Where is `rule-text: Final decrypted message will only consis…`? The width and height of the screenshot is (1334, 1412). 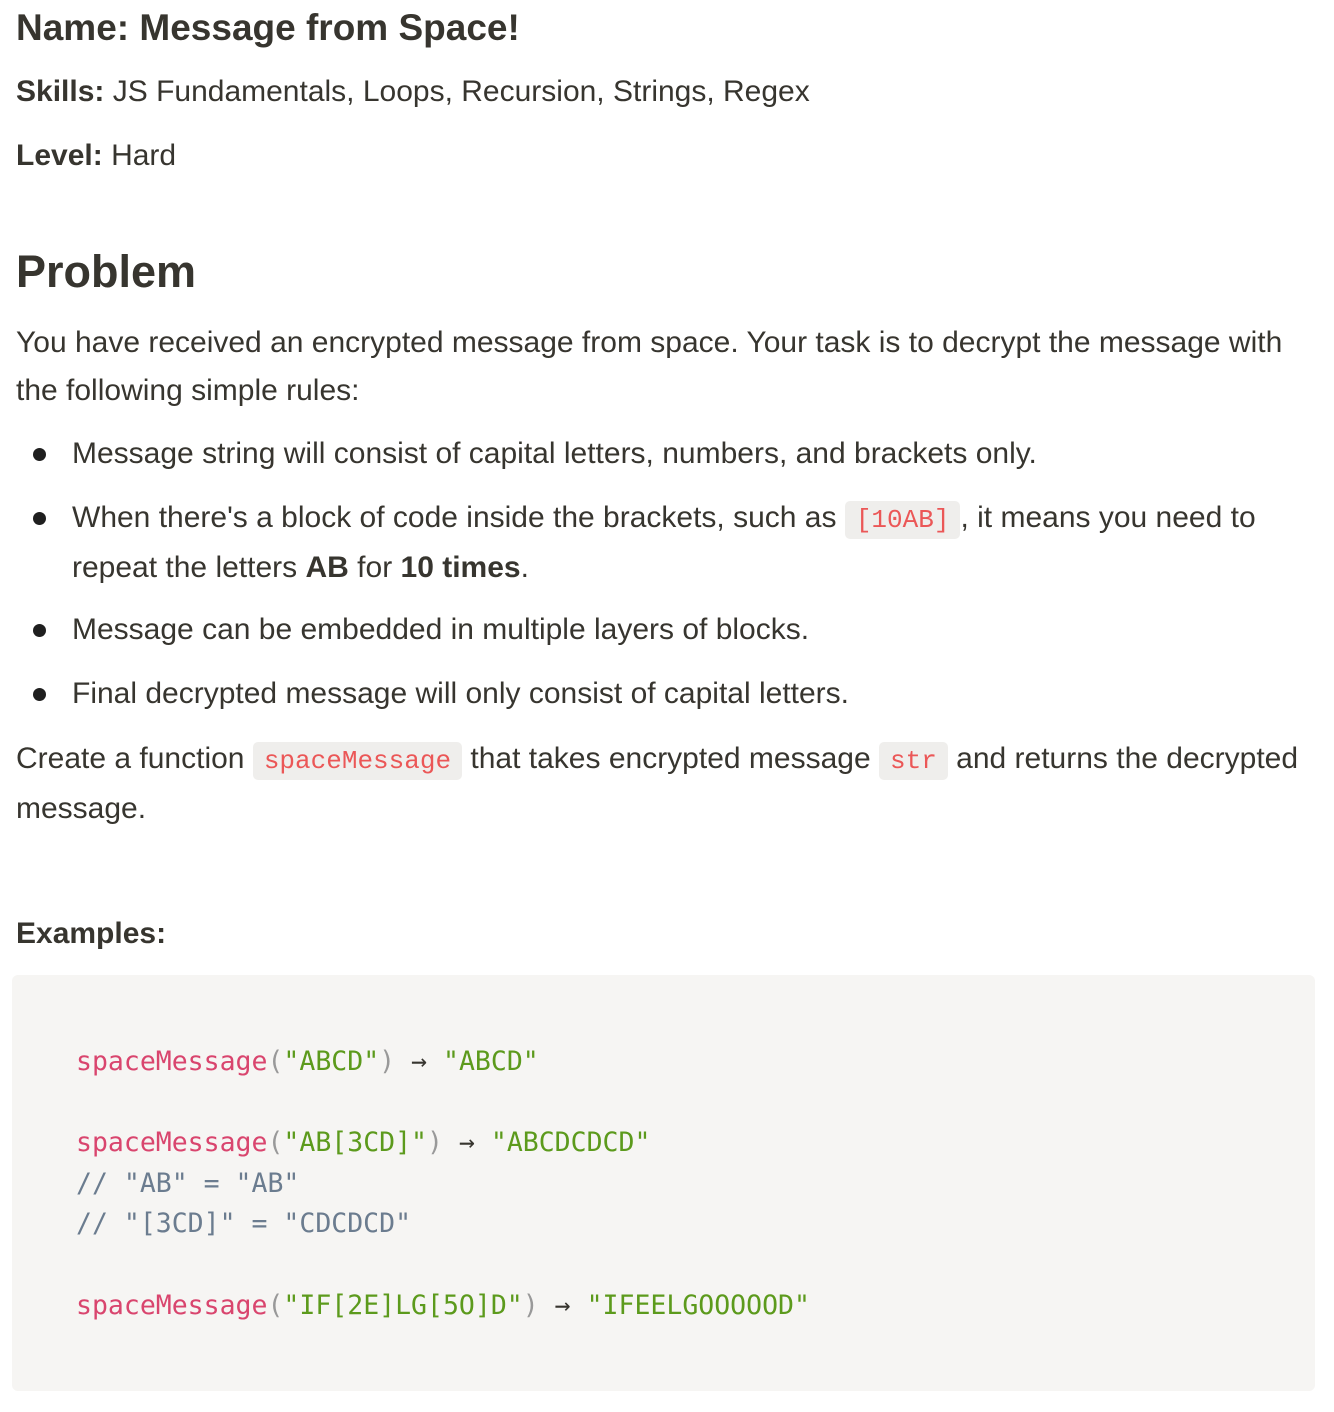 rule-text: Final decrypted message will only consis… is located at coordinates (461, 693).